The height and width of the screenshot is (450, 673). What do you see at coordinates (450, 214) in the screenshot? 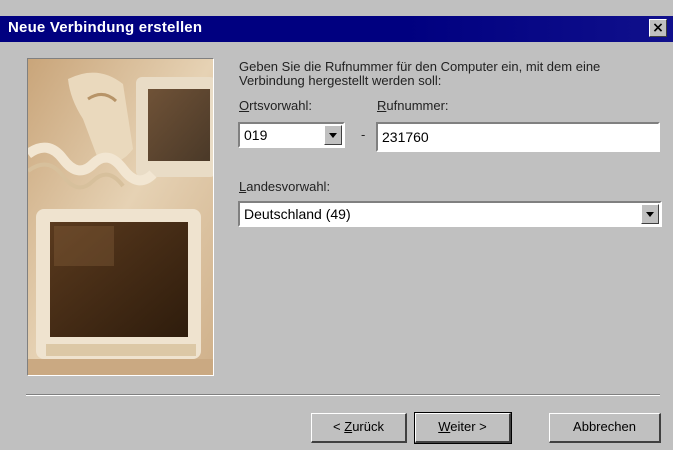
I see `country-code-combobox: Deutschland (49)` at bounding box center [450, 214].